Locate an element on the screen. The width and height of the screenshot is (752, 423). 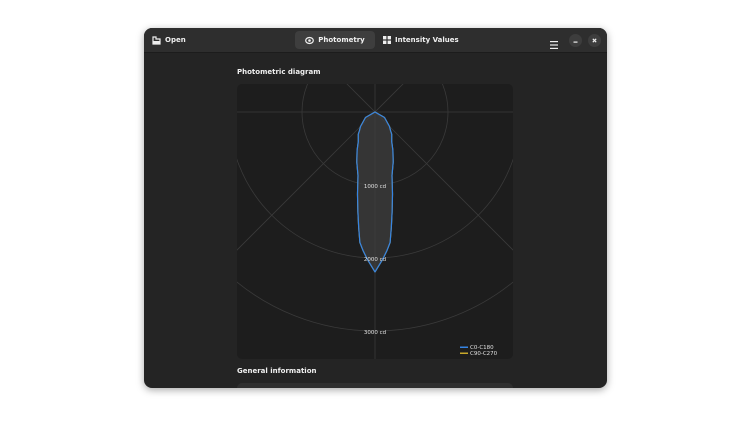
tab-photometry: Photometry is located at coordinates (335, 40).